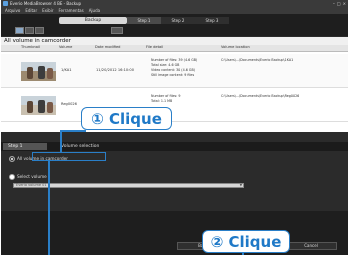 Image resolution: width=349 pixels, height=255 pixels. Describe the element at coordinates (246, 241) in the screenshot. I see `callout-step-2: ② Clique` at that location.